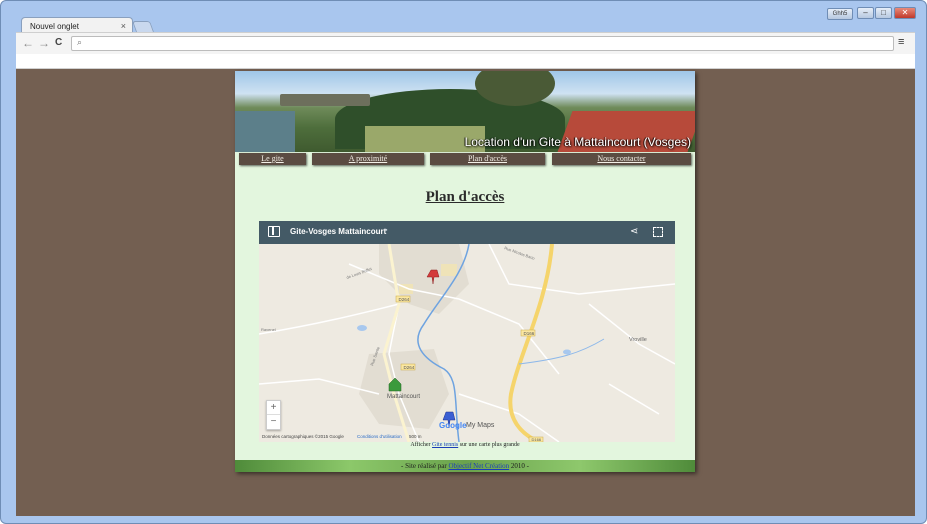 Image resolution: width=927 pixels, height=524 pixels. I want to click on minimize-button: –, so click(865, 13).